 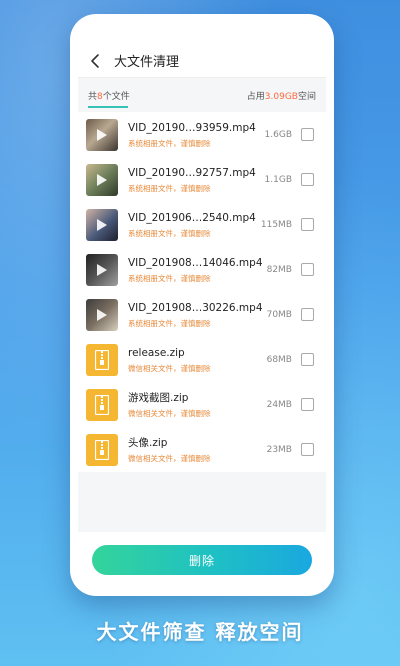 What do you see at coordinates (148, 442) in the screenshot?
I see `file-name: 头像.zip` at bounding box center [148, 442].